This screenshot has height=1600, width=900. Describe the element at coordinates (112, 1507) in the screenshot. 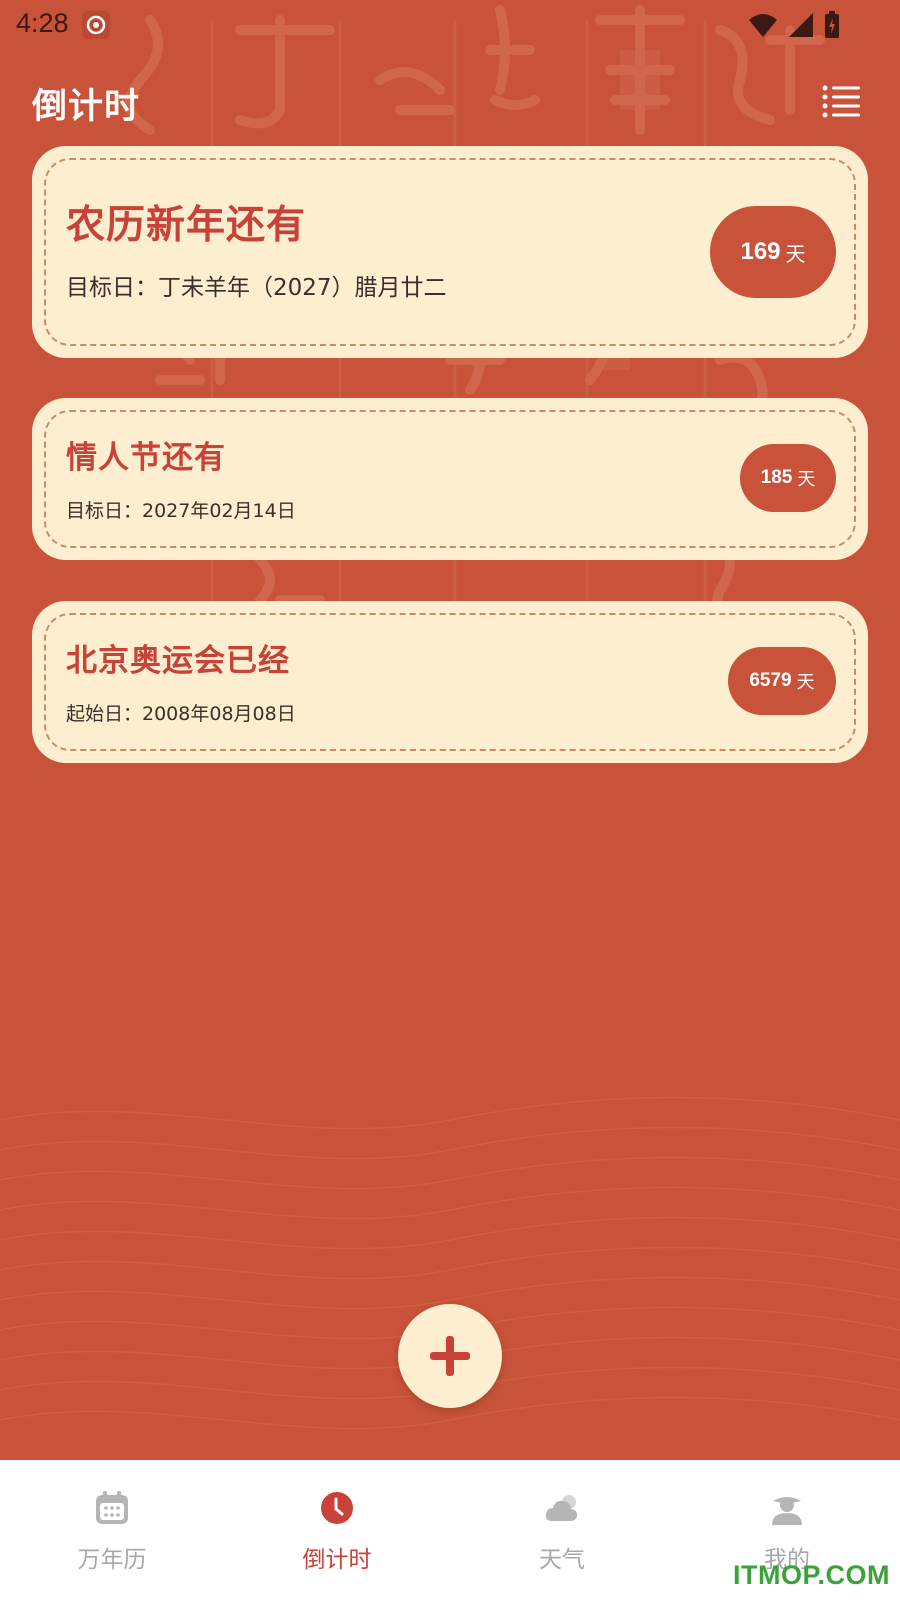

I see `calendar-icon` at that location.